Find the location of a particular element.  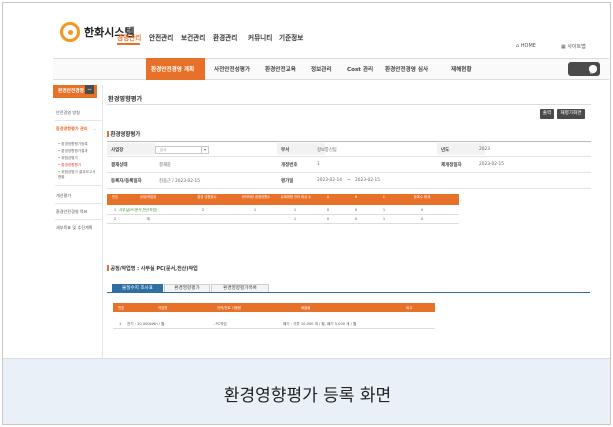

subnav-item-plan: 환경안전경영 계획 is located at coordinates (172, 69).